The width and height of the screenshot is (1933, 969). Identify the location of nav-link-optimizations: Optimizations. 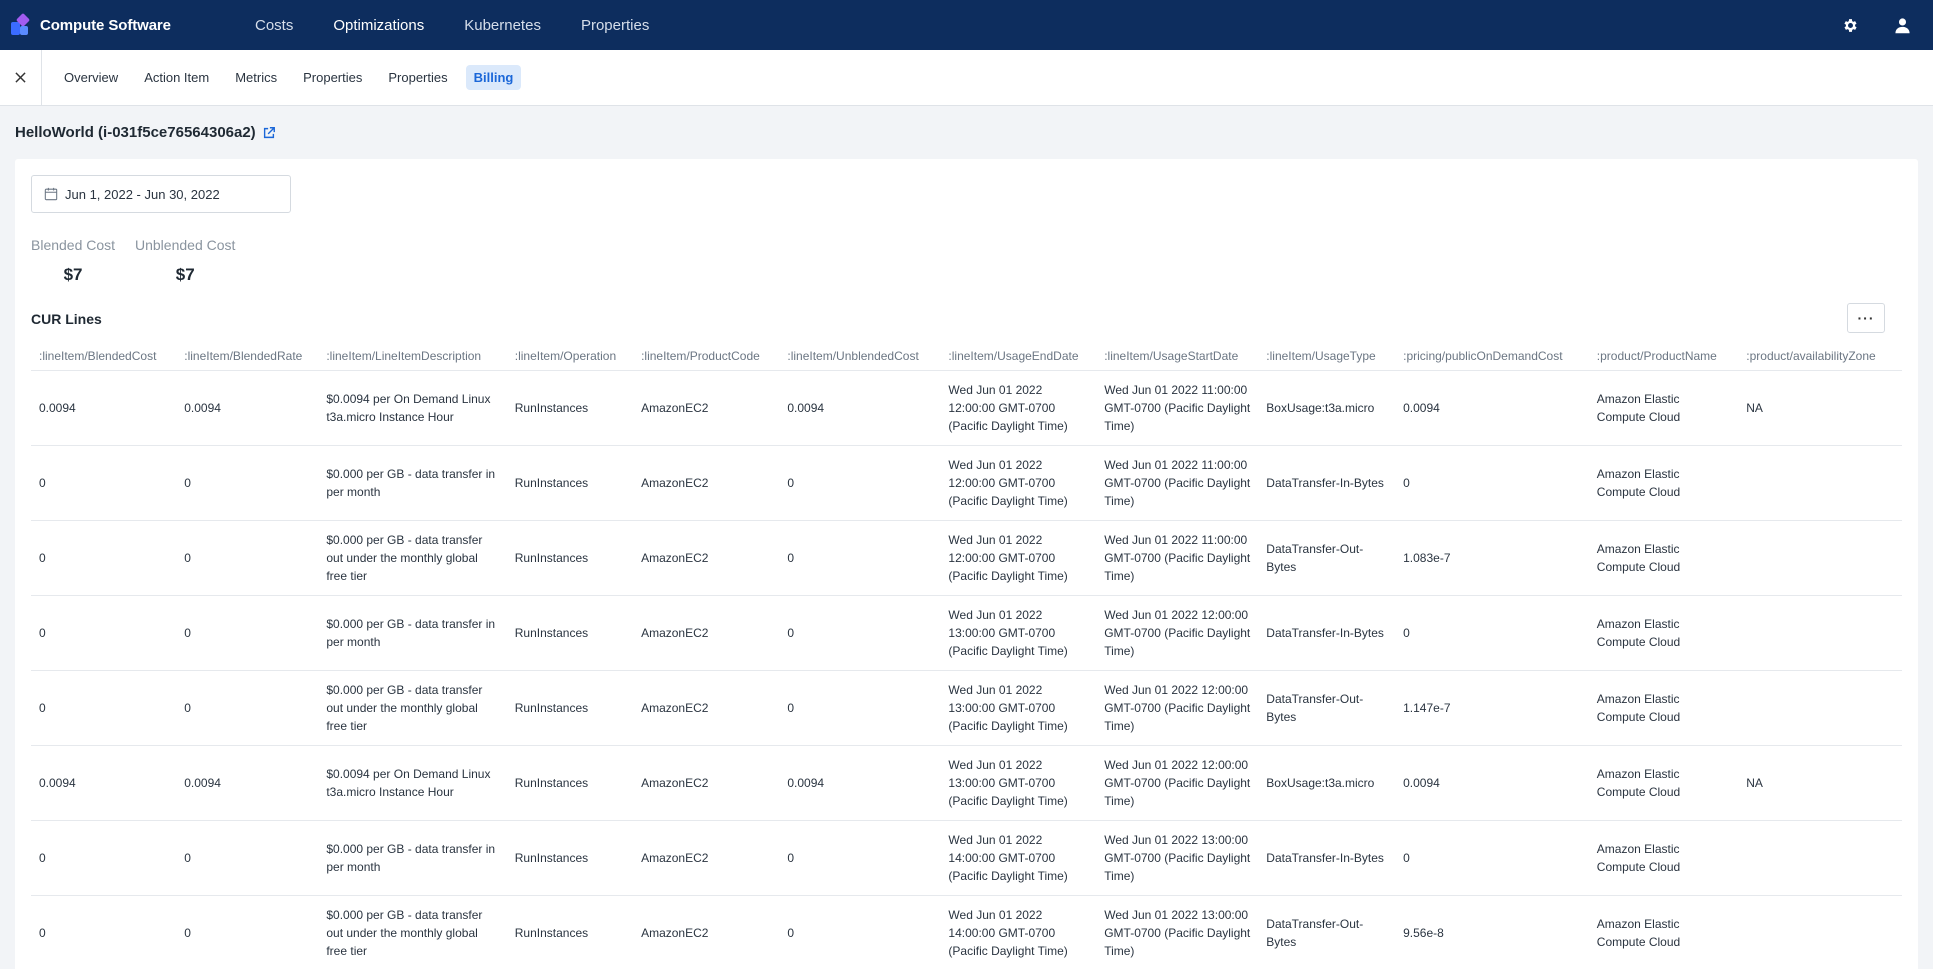
(378, 25).